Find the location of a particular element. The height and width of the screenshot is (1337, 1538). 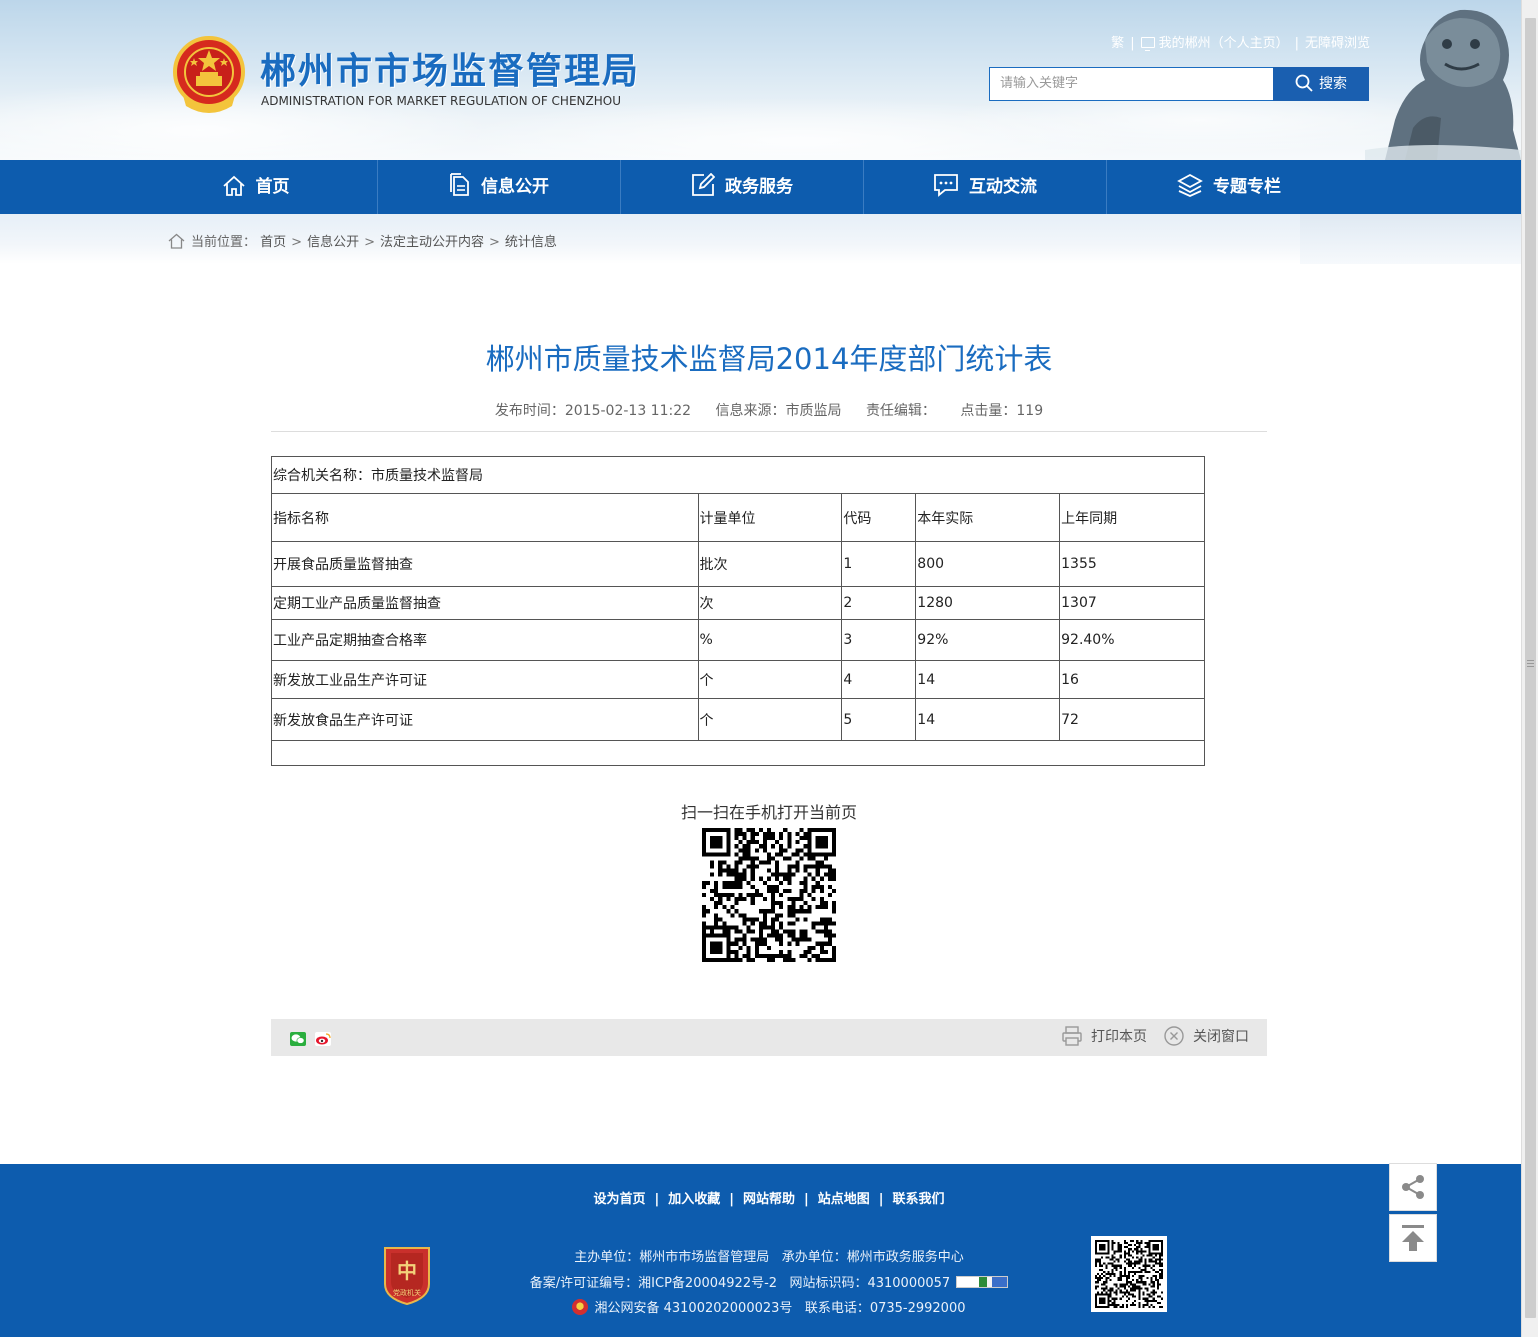

table-cell: 新发放工业品生产许可证 is located at coordinates (485, 679).